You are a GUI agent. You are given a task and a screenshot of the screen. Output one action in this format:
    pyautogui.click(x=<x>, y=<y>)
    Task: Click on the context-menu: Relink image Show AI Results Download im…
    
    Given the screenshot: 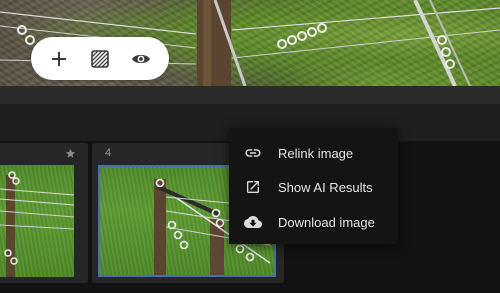 What is the action you would take?
    pyautogui.click(x=313, y=186)
    